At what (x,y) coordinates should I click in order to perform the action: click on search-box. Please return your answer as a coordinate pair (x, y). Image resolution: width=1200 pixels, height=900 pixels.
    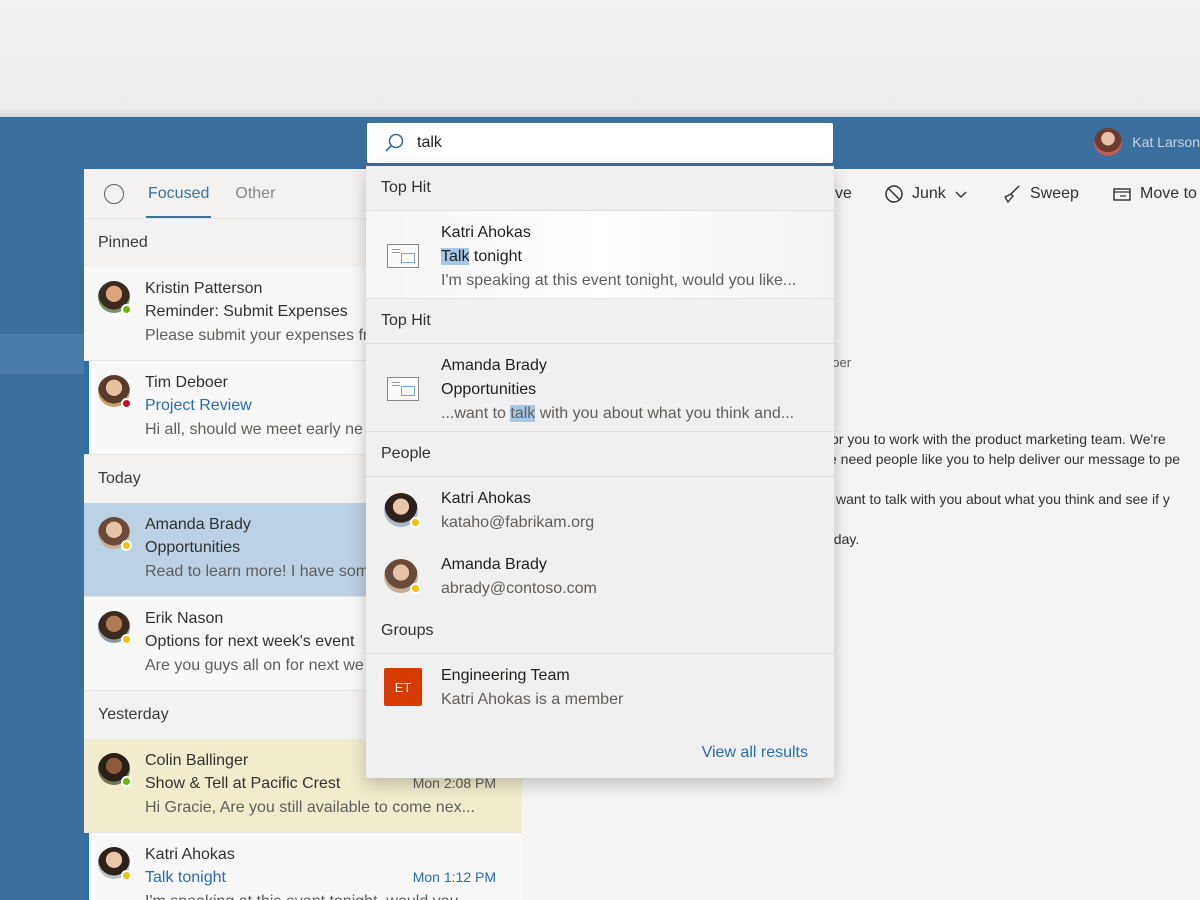
    Looking at the image, I should click on (600, 143).